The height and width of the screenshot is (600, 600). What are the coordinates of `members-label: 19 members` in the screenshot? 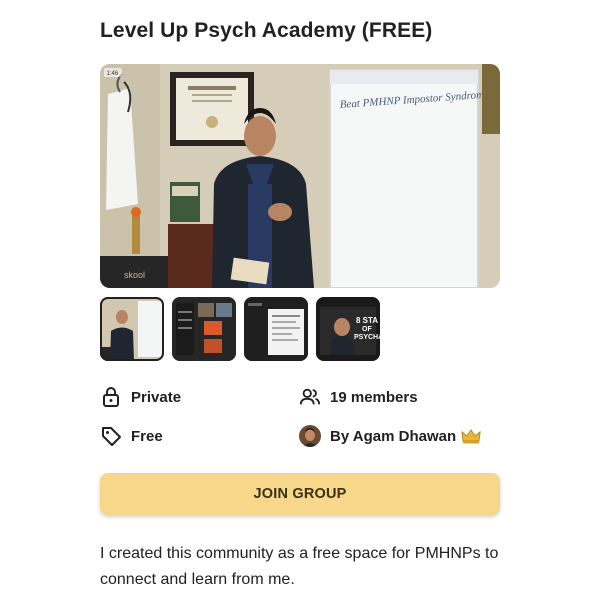 It's located at (374, 397).